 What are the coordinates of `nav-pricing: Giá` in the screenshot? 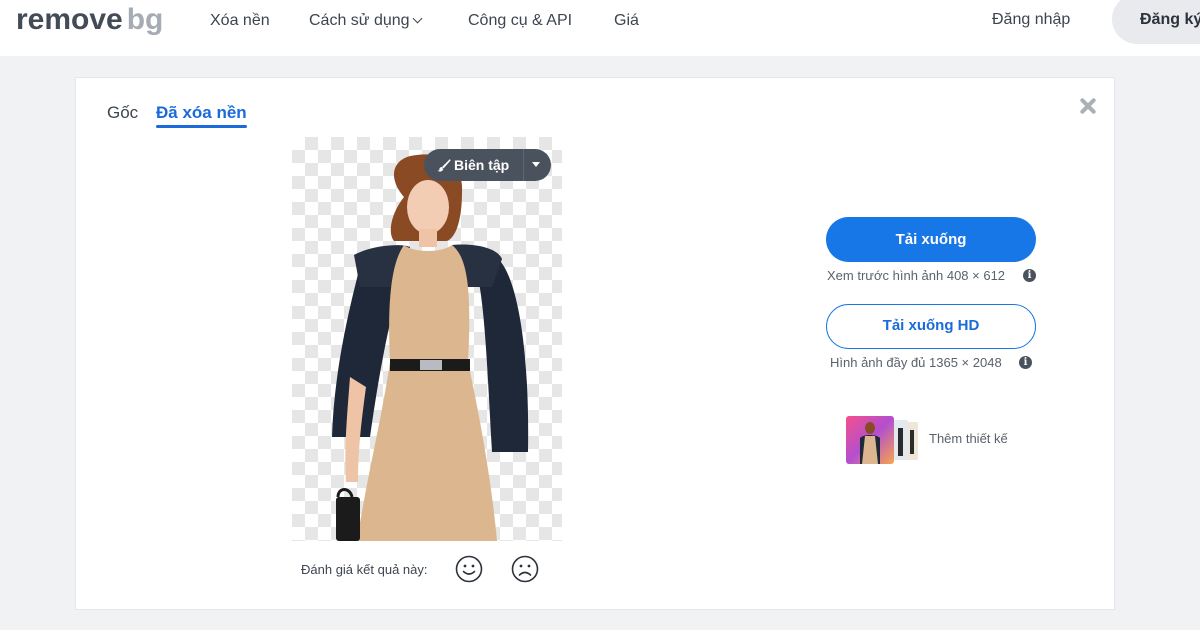 It's located at (626, 21).